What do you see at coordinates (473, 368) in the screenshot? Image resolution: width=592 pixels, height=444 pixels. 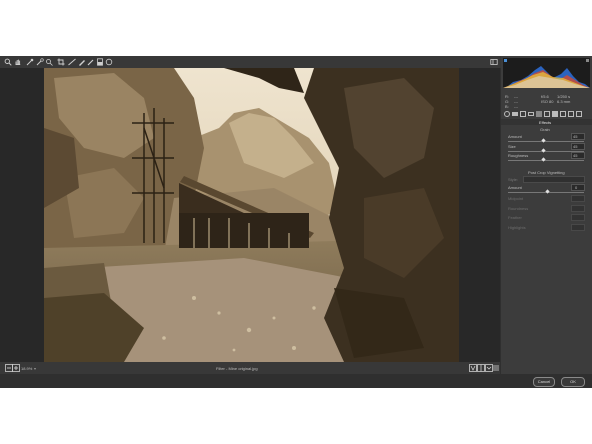 I see `before-after-icon` at bounding box center [473, 368].